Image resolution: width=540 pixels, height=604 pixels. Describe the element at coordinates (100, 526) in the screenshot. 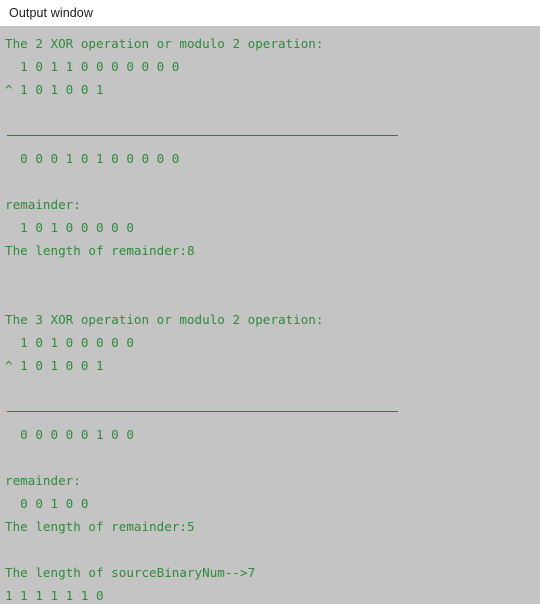

I see `console-line: The length of remainder:5` at that location.